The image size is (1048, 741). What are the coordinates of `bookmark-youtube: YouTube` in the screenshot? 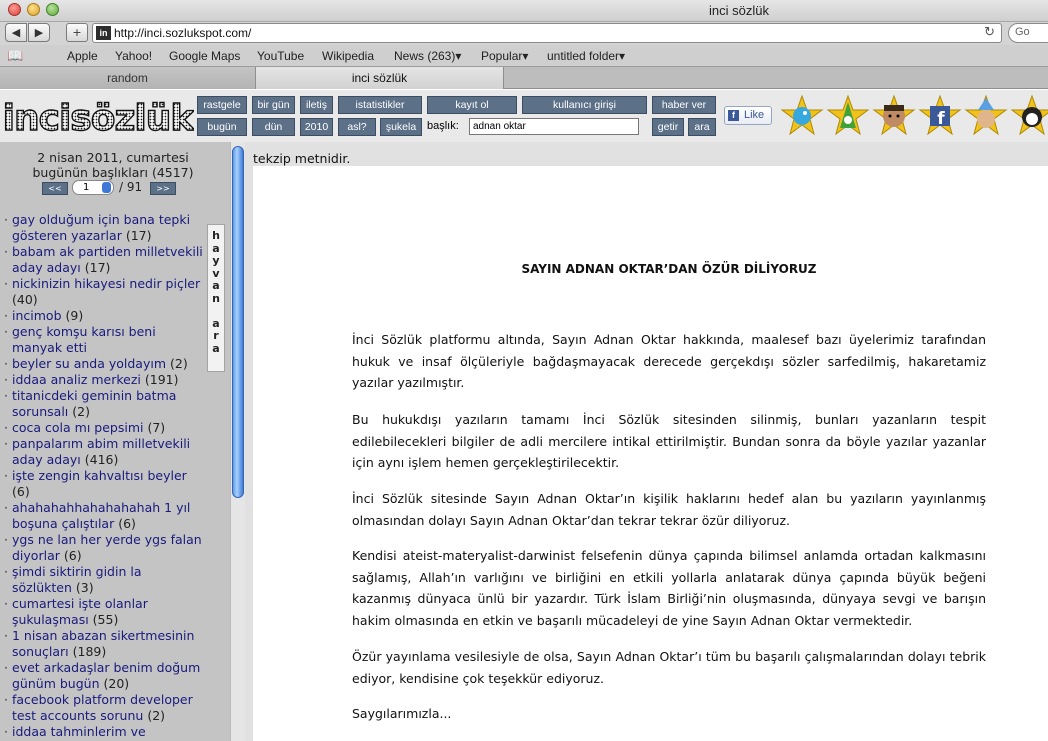 It's located at (280, 56).